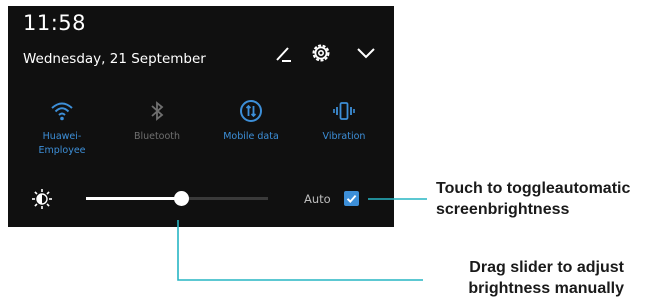 Image resolution: width=659 pixels, height=302 pixels. Describe the element at coordinates (251, 130) in the screenshot. I see `toggle-mobile-data: Mobile data` at that location.